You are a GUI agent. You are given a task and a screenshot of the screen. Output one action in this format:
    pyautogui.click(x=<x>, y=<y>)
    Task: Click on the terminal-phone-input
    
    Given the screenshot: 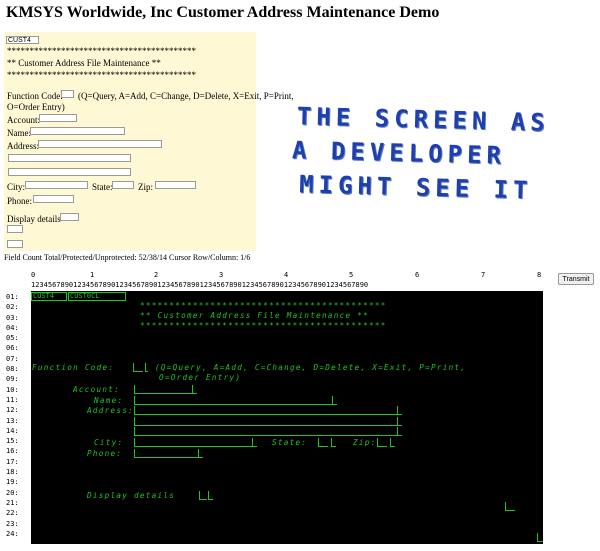 What is the action you would take?
    pyautogui.click(x=166, y=453)
    